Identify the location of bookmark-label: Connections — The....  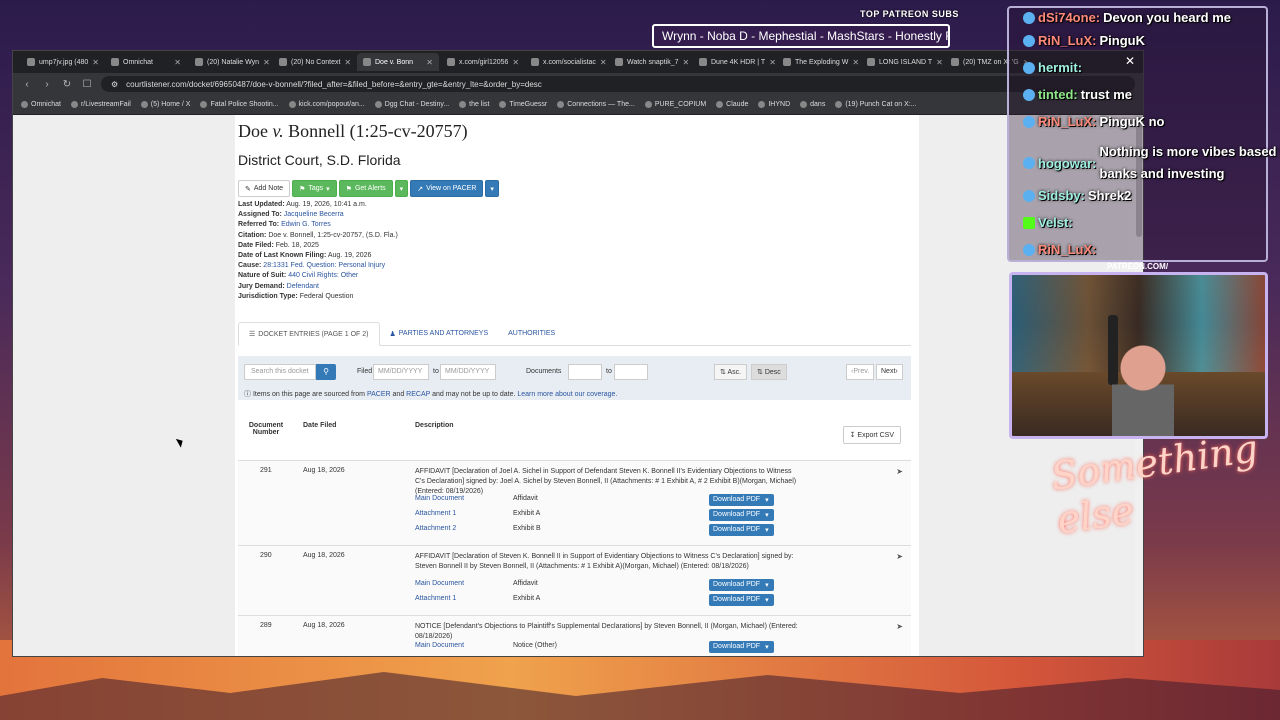
(601, 104).